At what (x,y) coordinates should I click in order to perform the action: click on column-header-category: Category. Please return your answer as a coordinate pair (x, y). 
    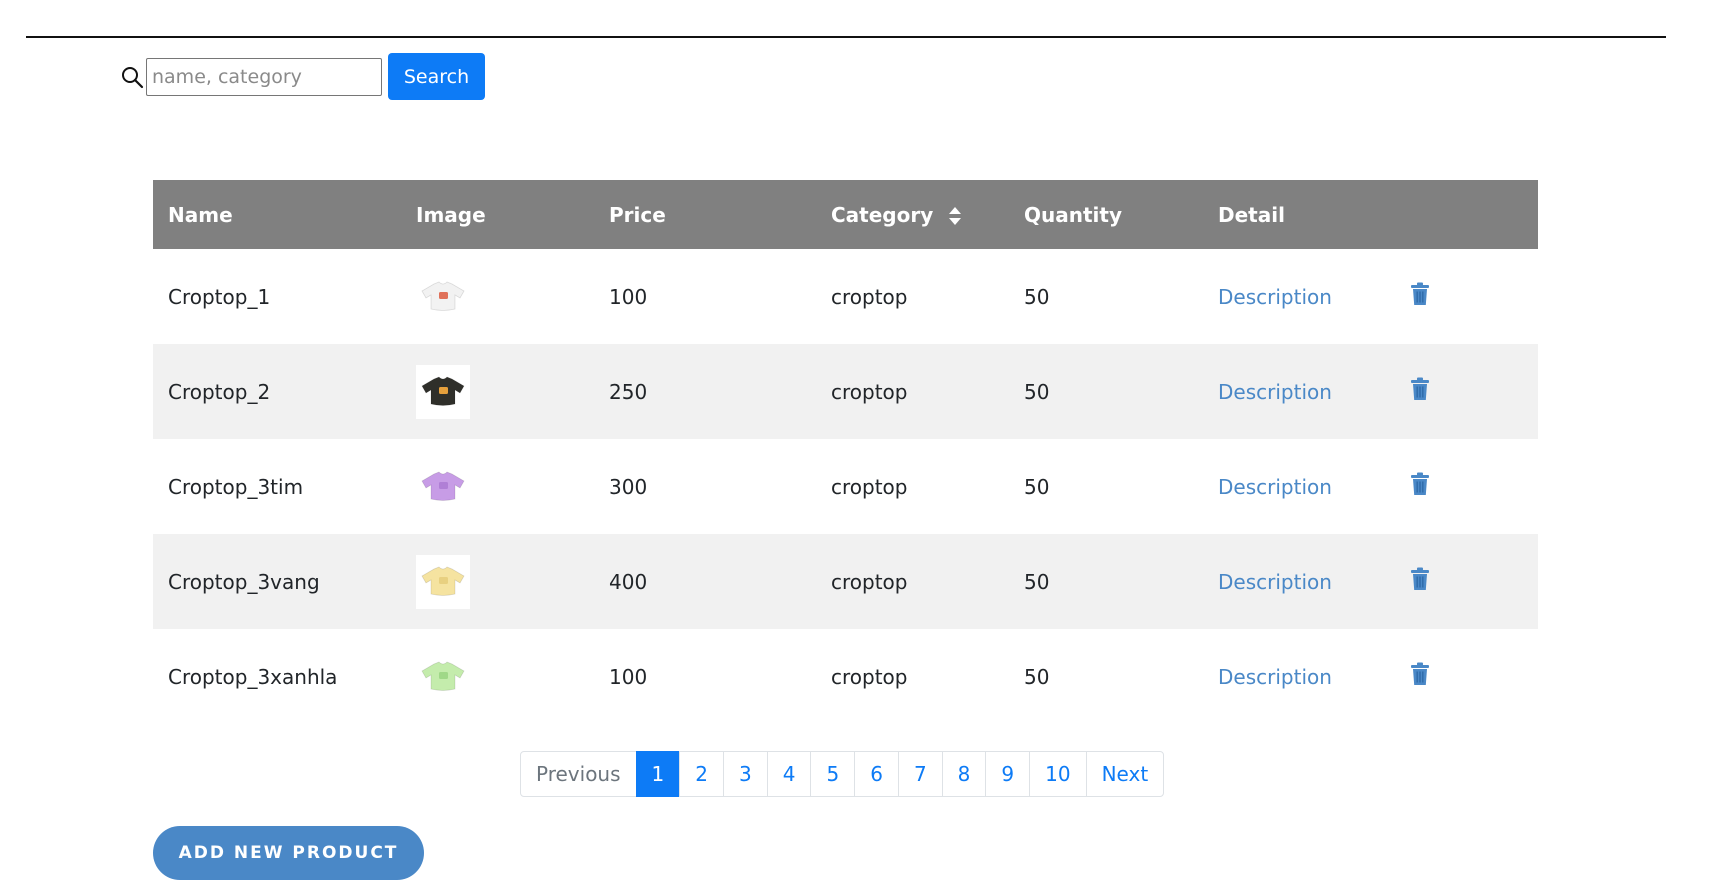
    Looking at the image, I should click on (912, 214).